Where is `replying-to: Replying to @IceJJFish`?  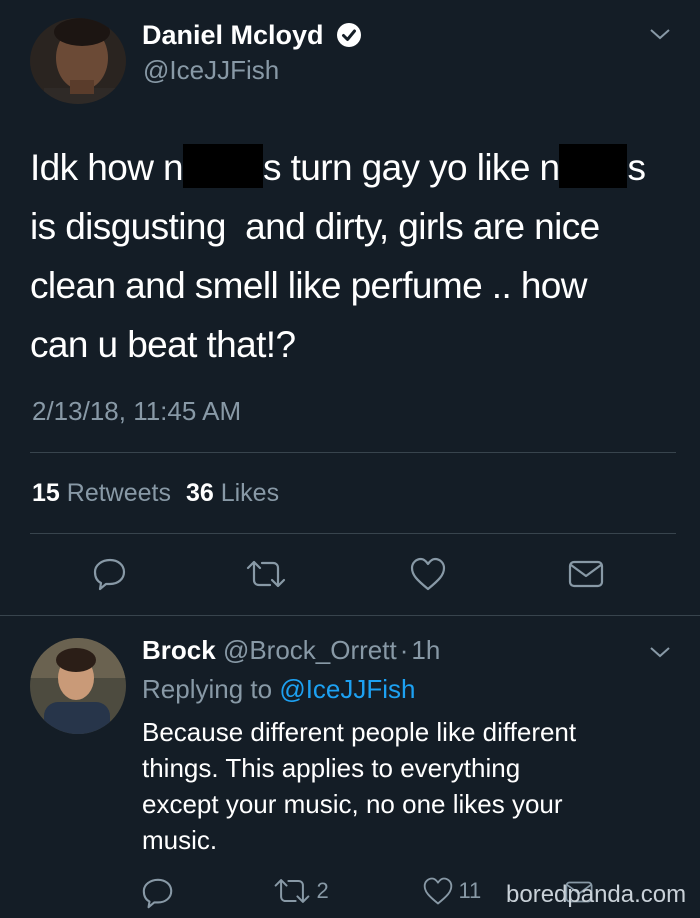 replying-to: Replying to @IceJJFish is located at coordinates (279, 689).